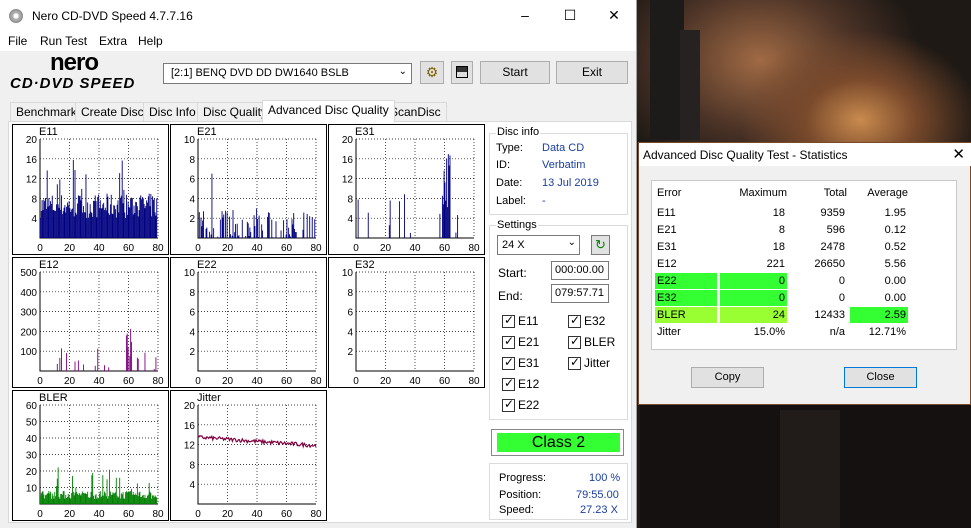 The height and width of the screenshot is (528, 971). Describe the element at coordinates (17, 41) in the screenshot. I see `menu-file: File` at that location.